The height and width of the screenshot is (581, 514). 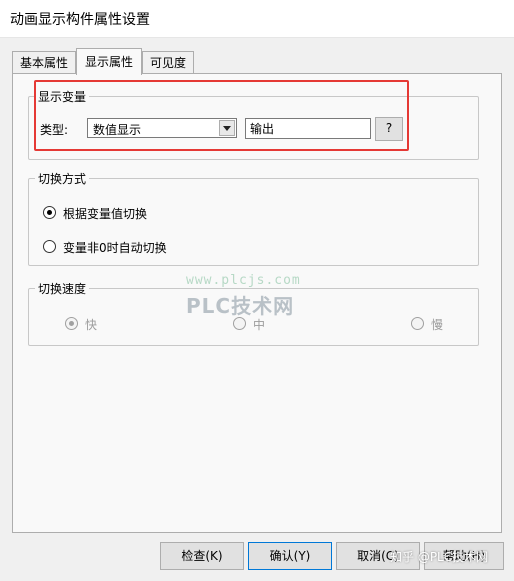 I want to click on radio-speed-medium, so click(x=239, y=323).